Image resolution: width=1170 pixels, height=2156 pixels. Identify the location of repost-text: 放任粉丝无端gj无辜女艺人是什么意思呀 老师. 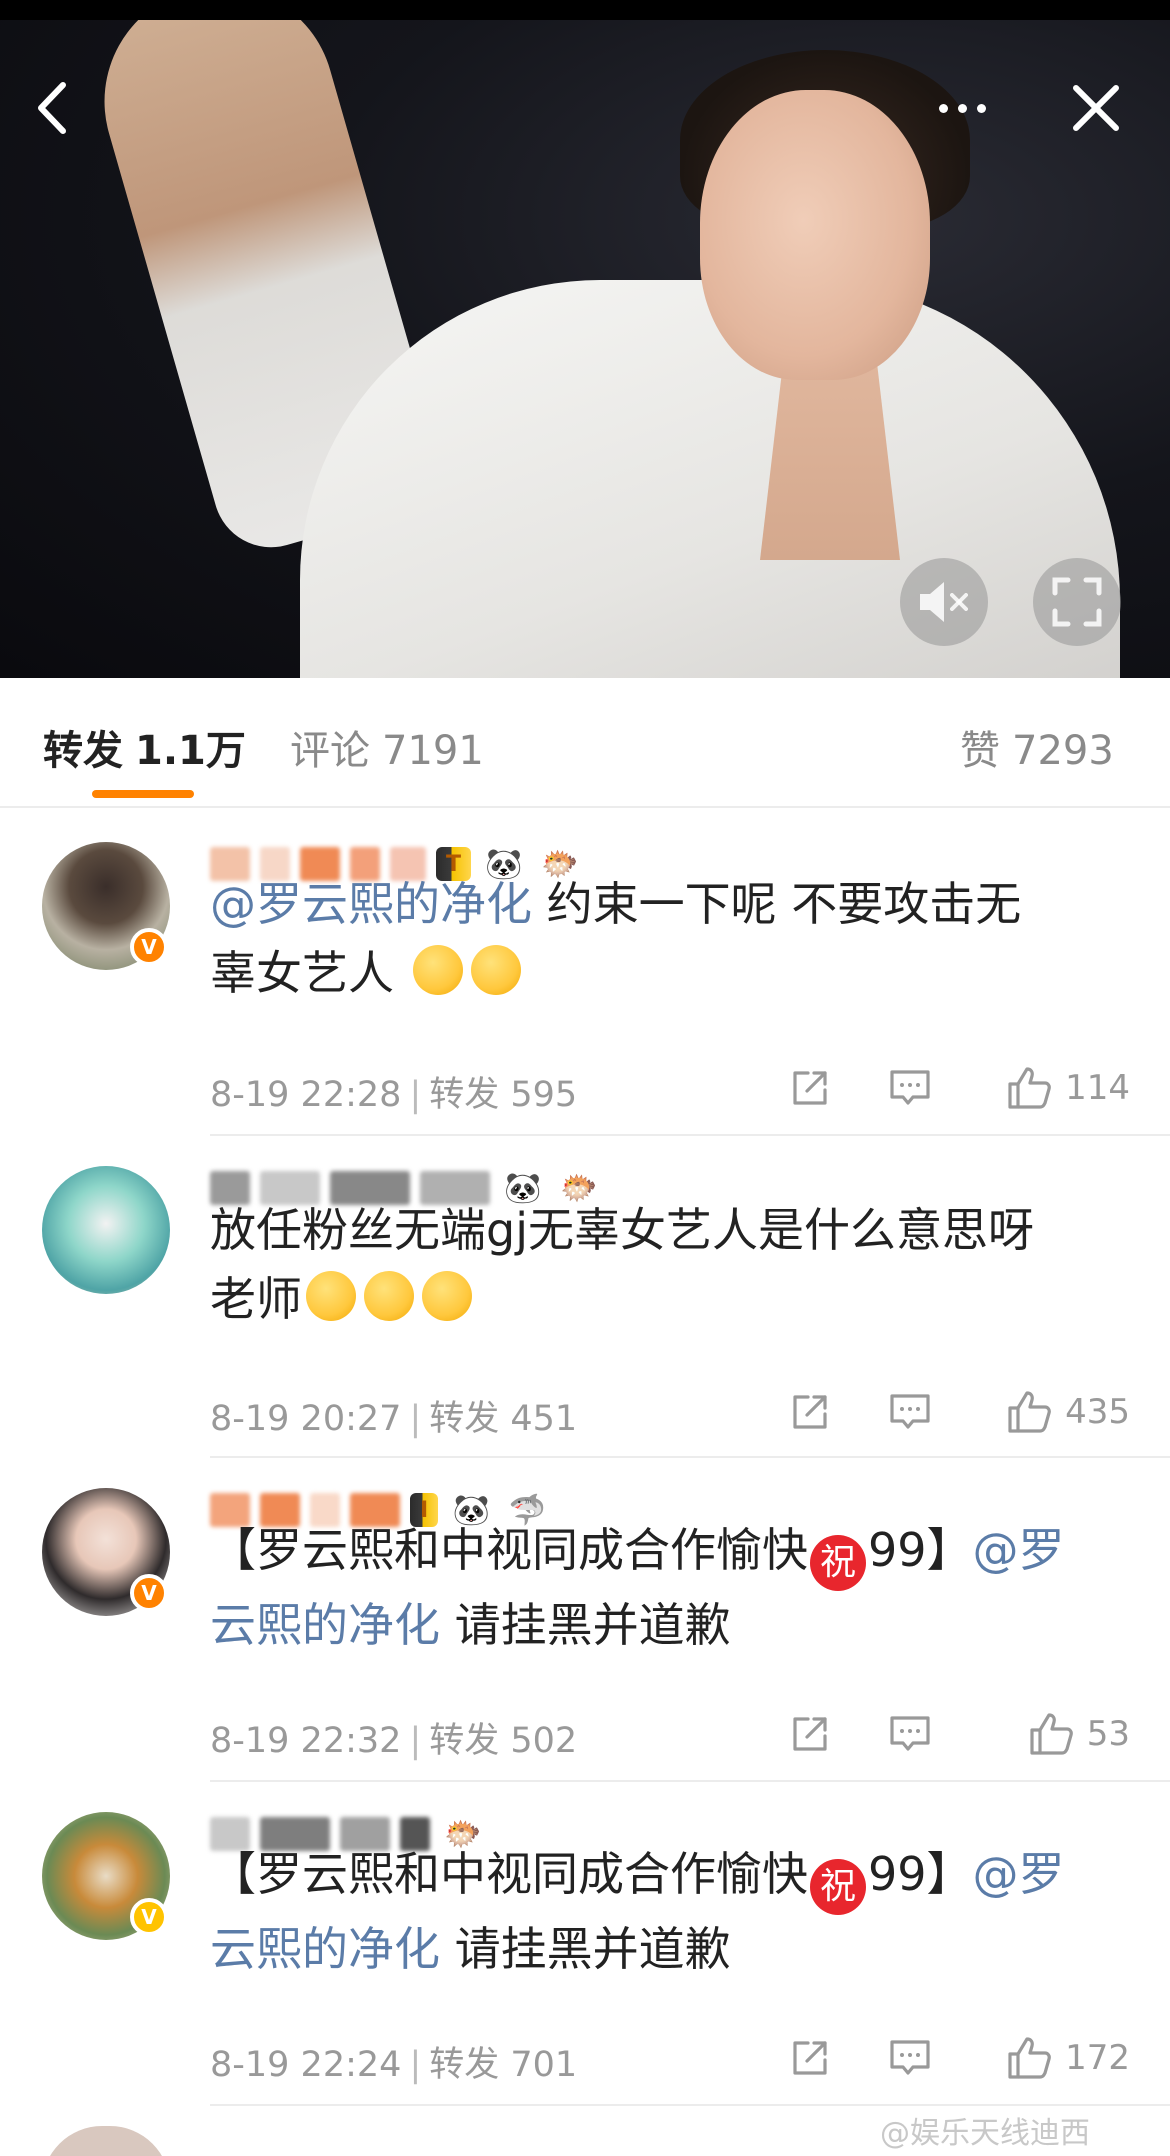
(622, 1264).